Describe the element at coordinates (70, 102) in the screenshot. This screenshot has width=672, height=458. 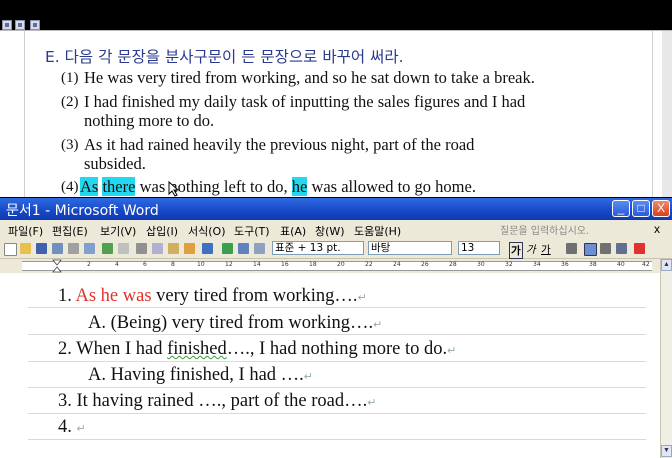
I see `item-number: (2)` at that location.